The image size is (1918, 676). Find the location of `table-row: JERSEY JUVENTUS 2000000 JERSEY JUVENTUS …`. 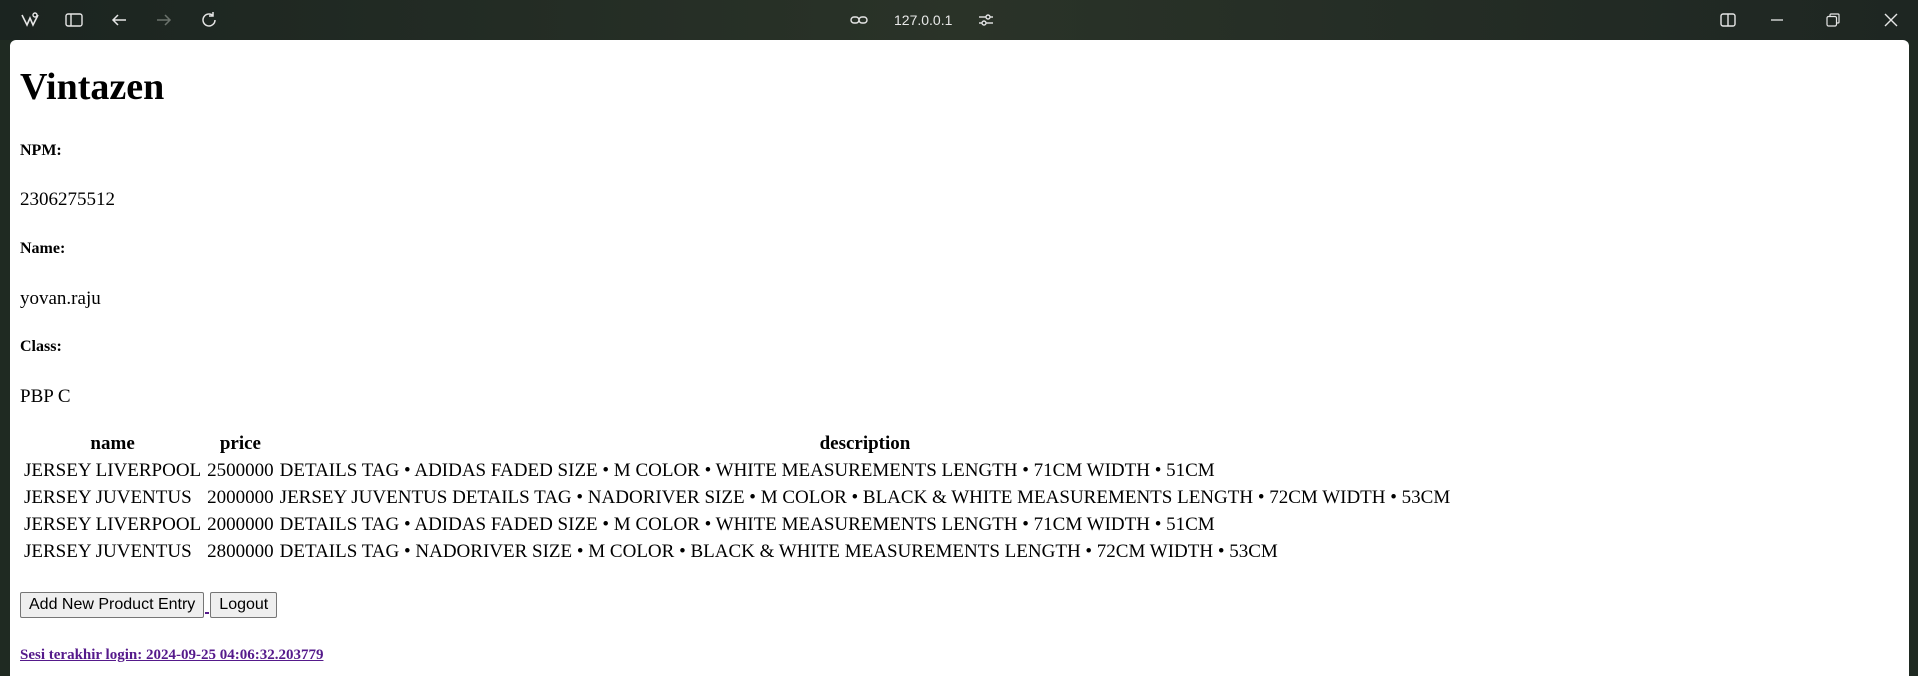

table-row: JERSEY JUVENTUS 2000000 JERSEY JUVENTUS … is located at coordinates (737, 497).